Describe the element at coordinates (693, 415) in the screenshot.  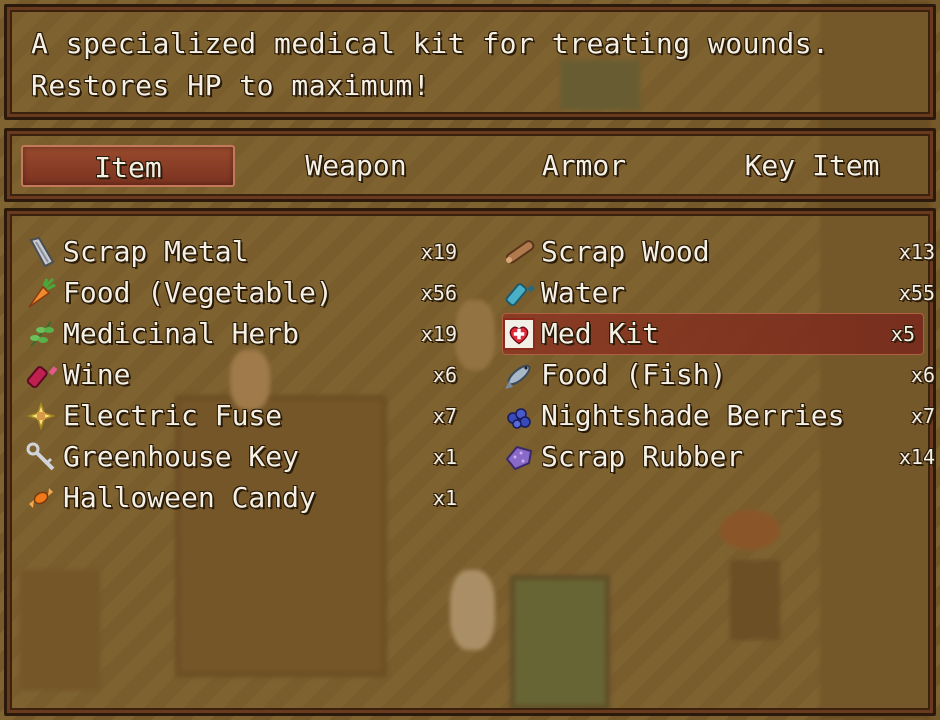
I see `item-name: Nightshade Berries` at that location.